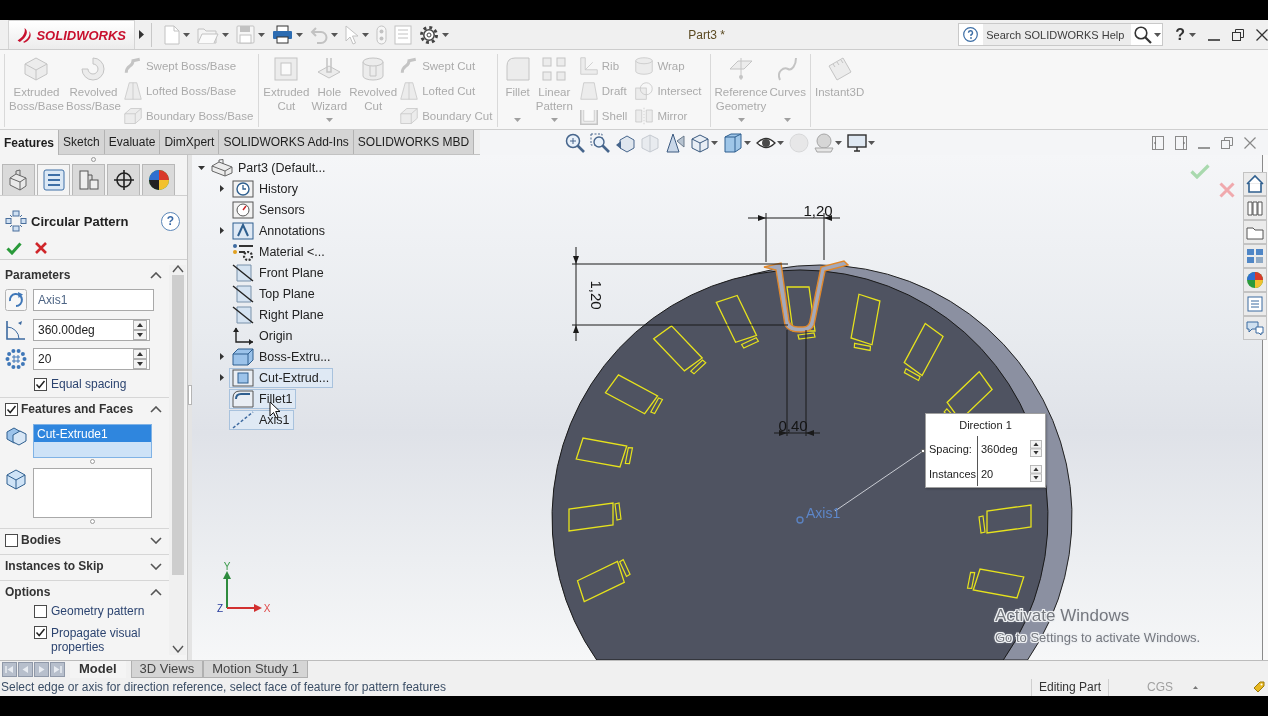  I want to click on scroll-down-icon, so click(177, 649).